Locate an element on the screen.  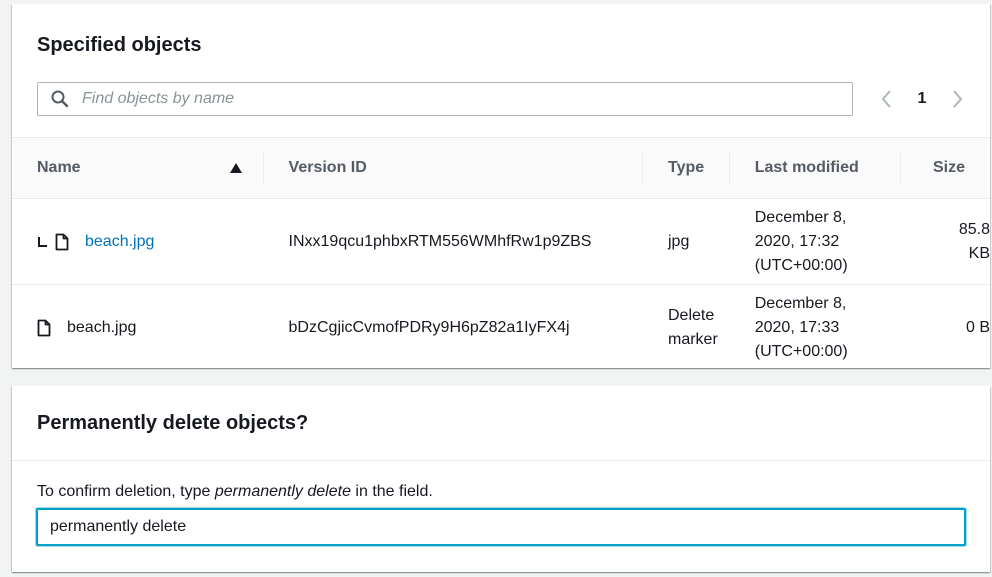
permanently-delete-title: Permanently delete objects? is located at coordinates (173, 423).